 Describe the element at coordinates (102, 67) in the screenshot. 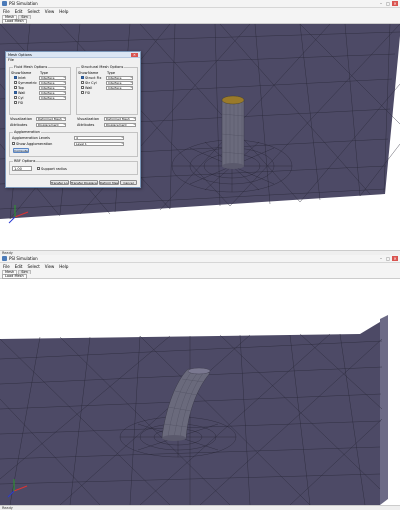

I see `struct-group-label: Structural Mesh Options` at that location.